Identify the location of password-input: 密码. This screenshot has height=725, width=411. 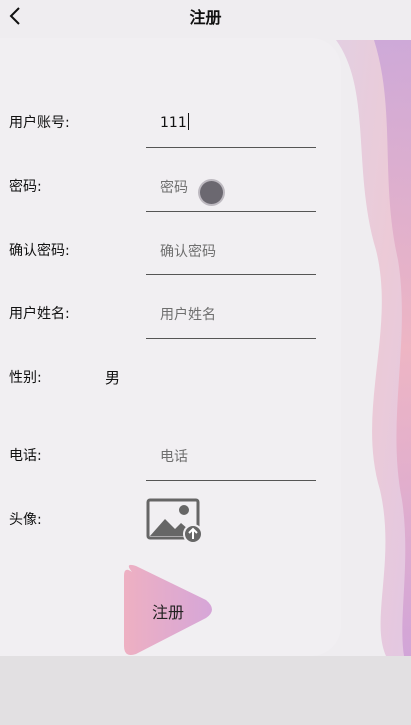
(174, 187).